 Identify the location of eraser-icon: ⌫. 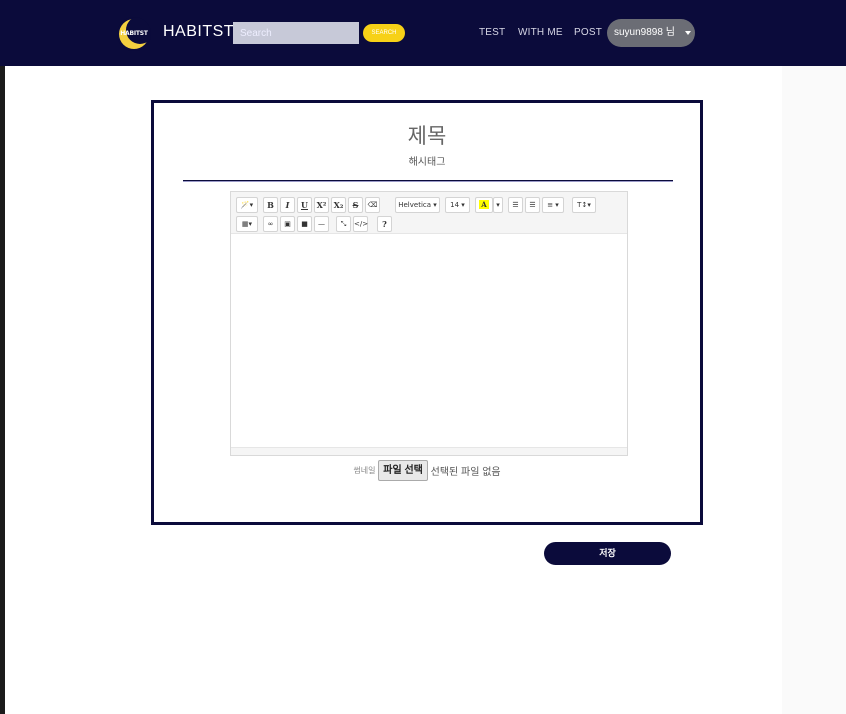
(372, 205).